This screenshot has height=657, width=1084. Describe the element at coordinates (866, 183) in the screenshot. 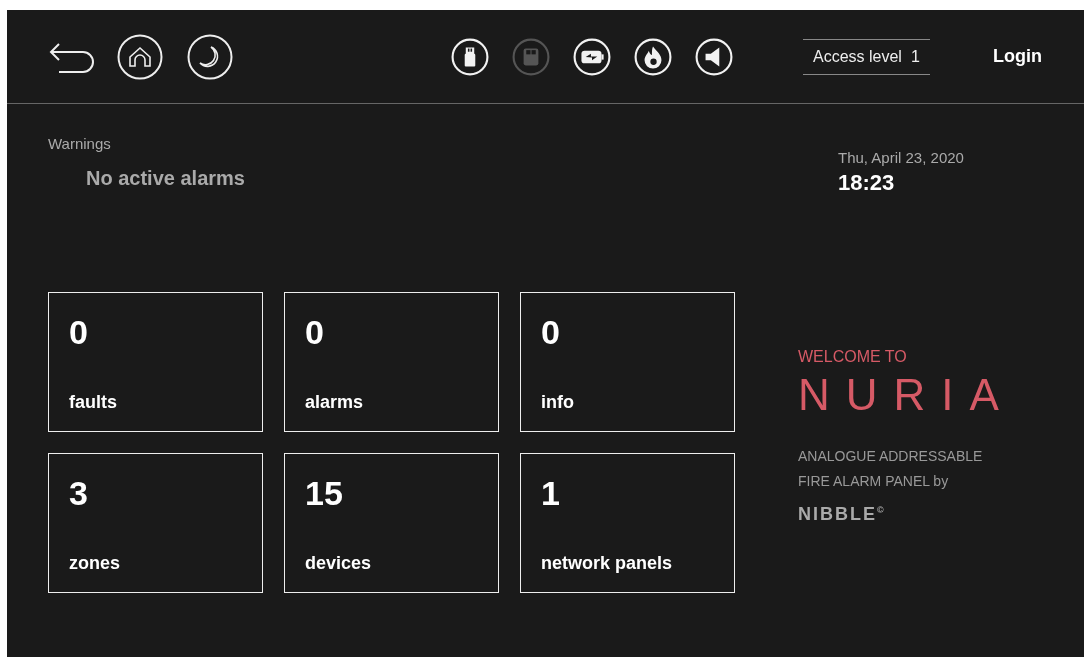

I see `clock-time: 18:23` at that location.